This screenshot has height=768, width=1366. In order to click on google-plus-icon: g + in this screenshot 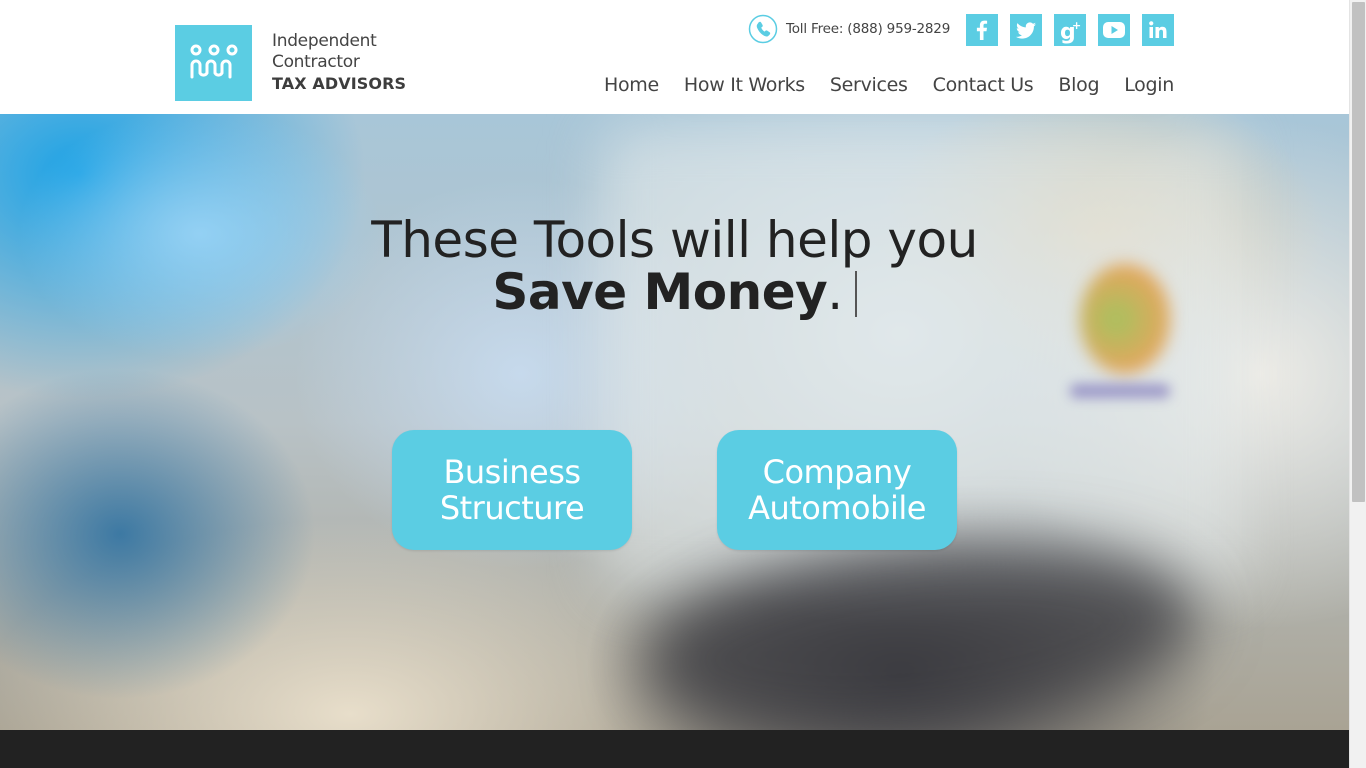, I will do `click(1070, 32)`.